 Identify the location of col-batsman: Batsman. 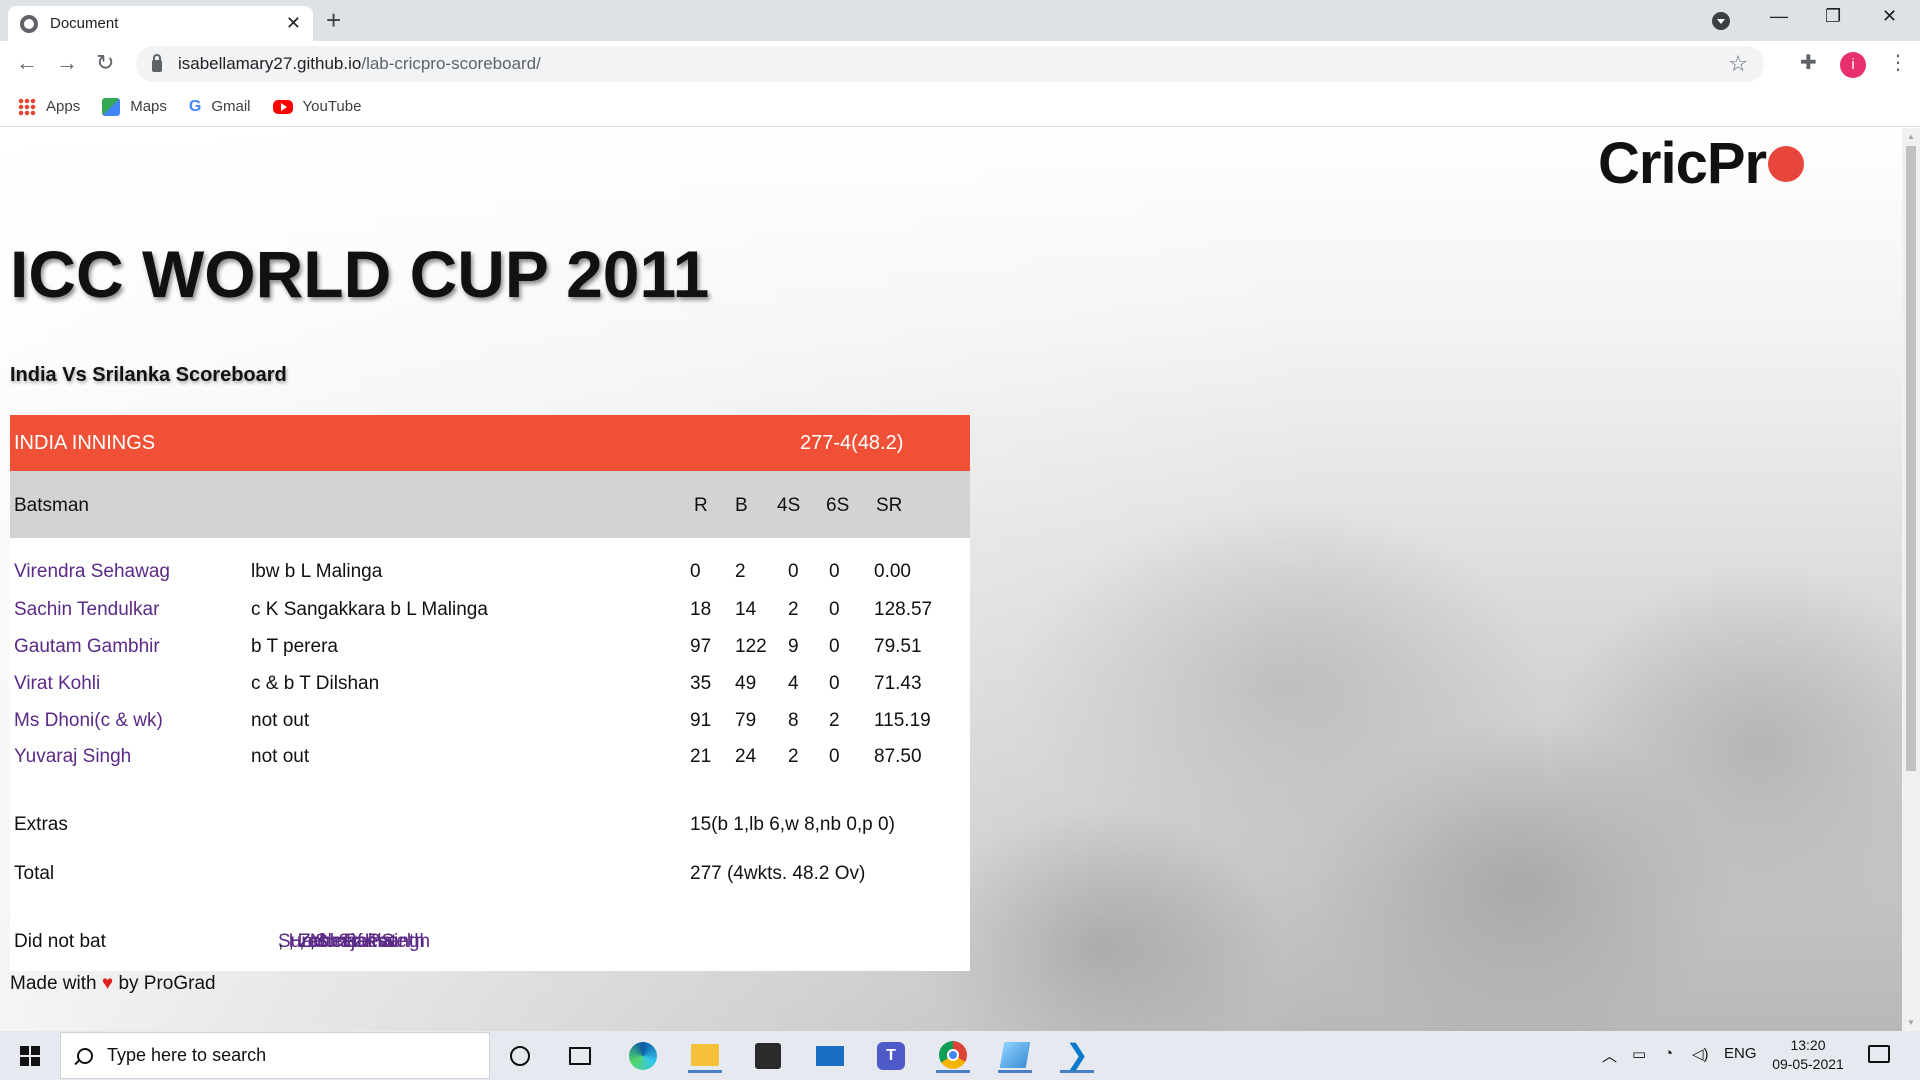
(51, 505).